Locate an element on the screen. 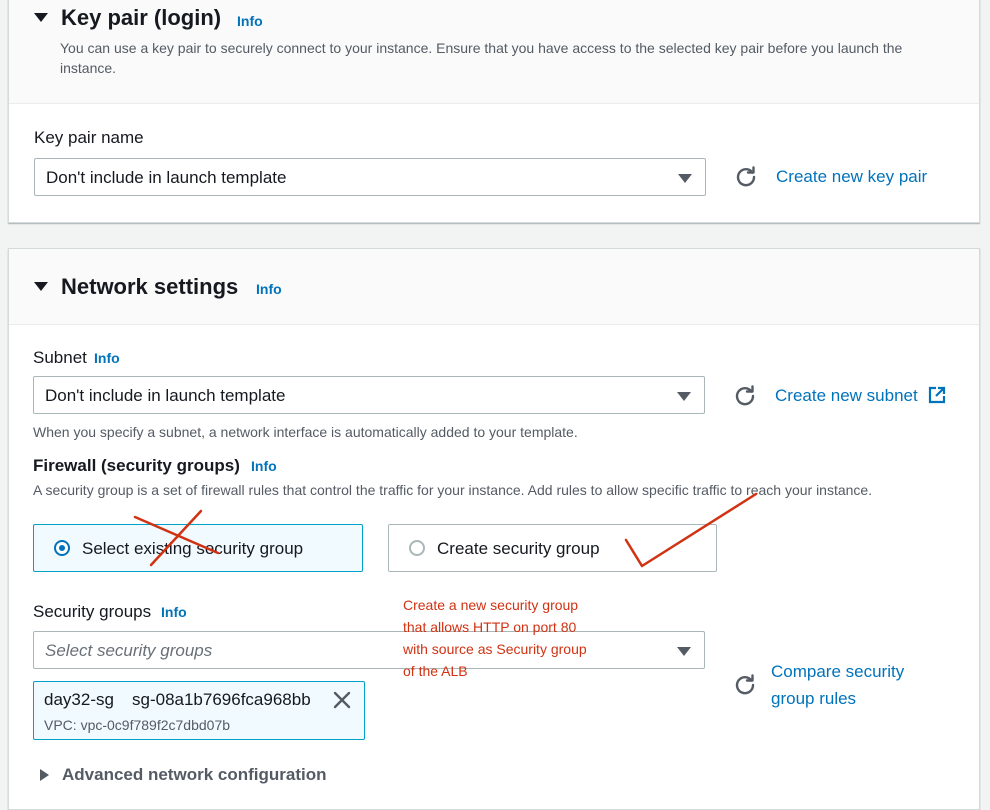 Image resolution: width=990 pixels, height=810 pixels. caret-right-icon is located at coordinates (44, 775).